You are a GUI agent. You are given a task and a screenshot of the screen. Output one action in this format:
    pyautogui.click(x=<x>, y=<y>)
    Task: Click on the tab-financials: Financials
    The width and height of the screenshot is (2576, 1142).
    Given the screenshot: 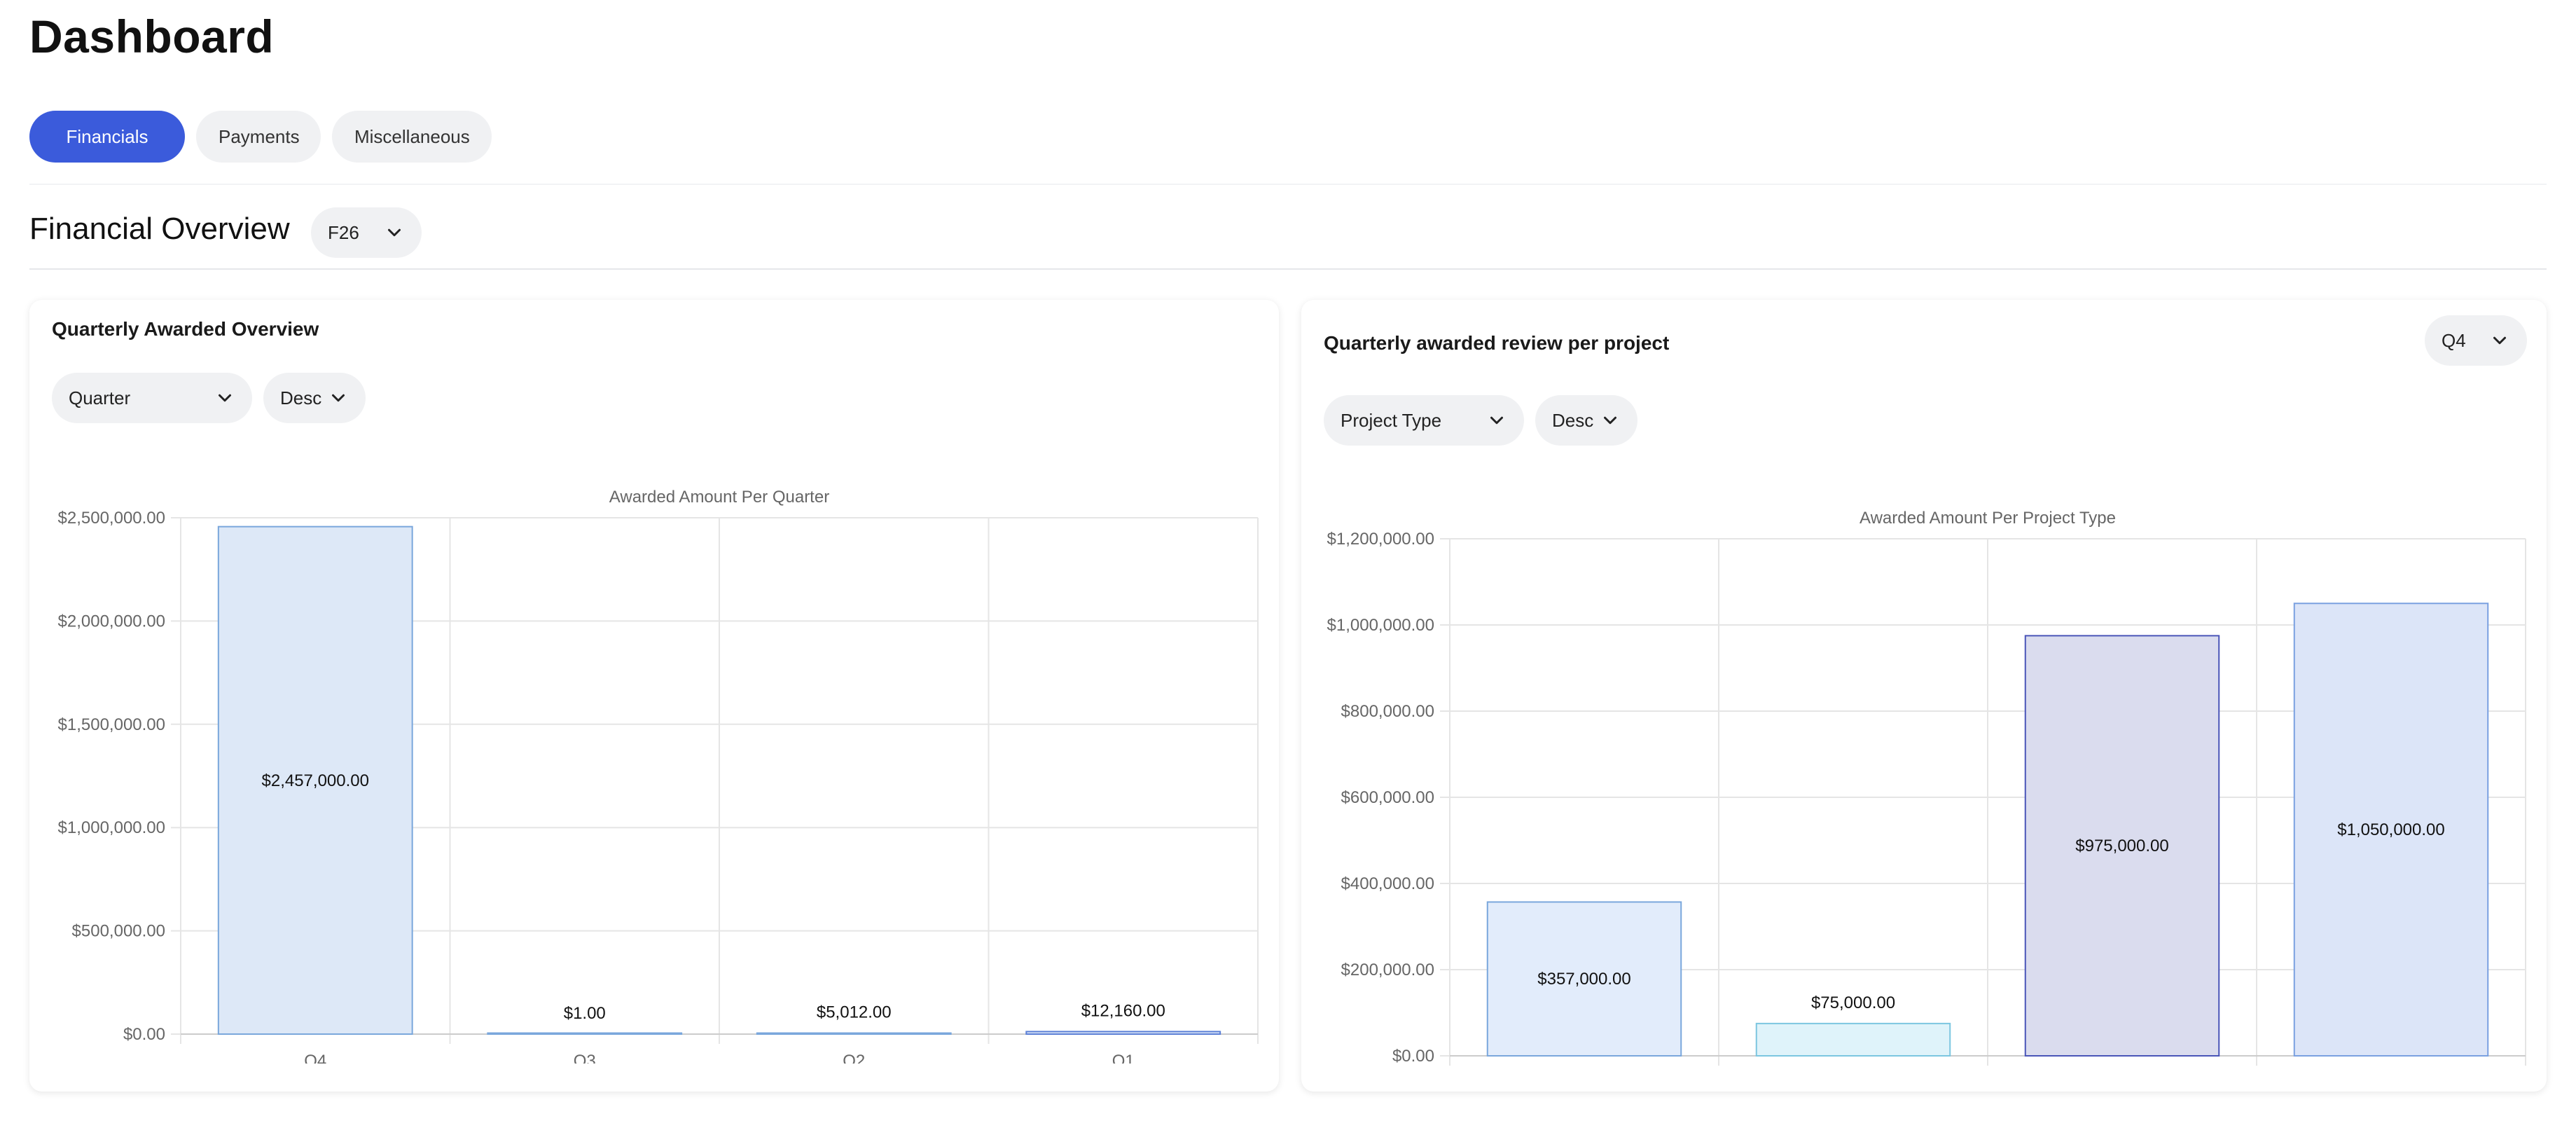 What is the action you would take?
    pyautogui.click(x=107, y=137)
    